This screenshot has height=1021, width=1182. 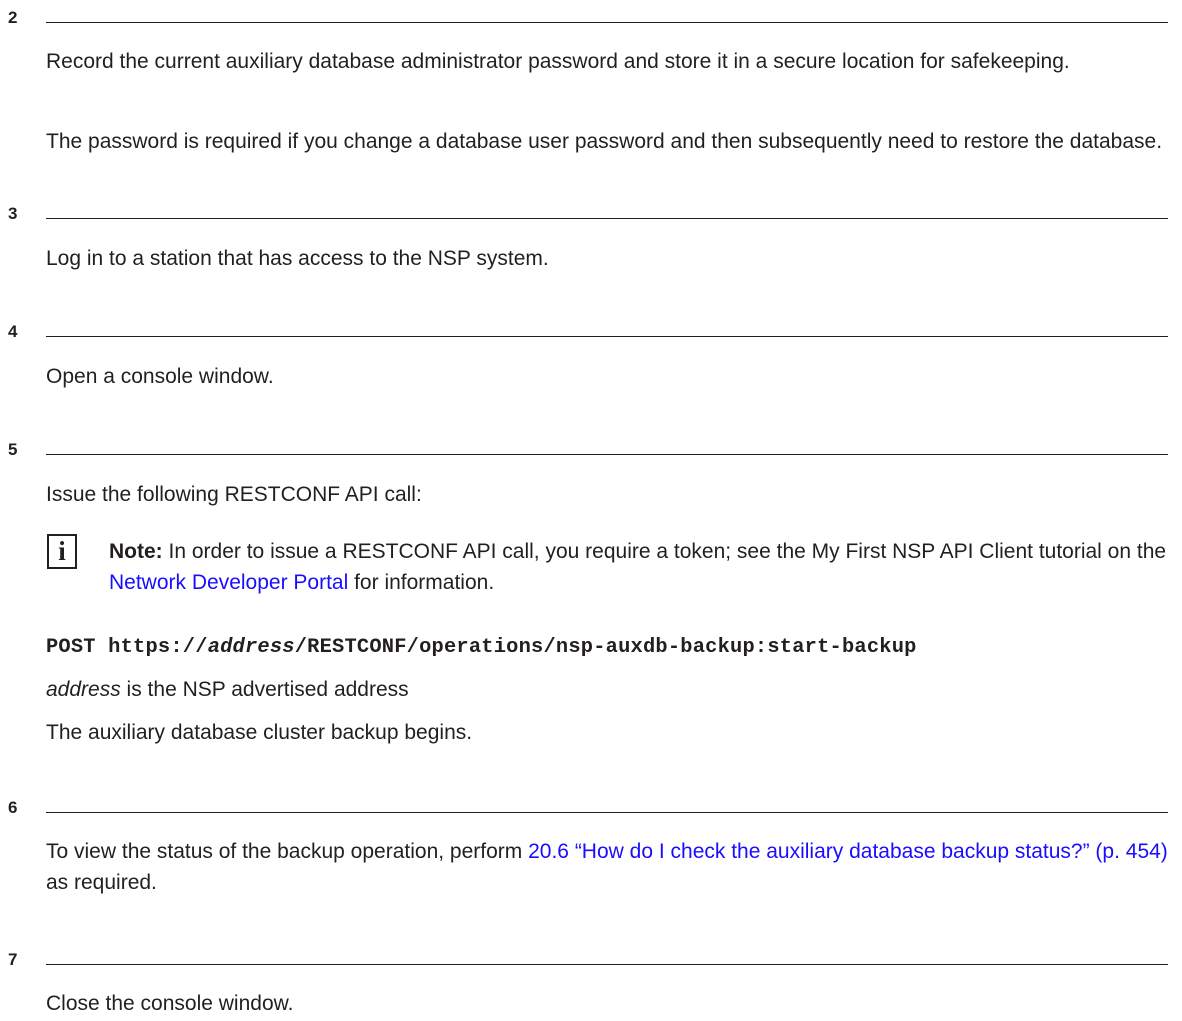 I want to click on step-5: 5, so click(x=591, y=450).